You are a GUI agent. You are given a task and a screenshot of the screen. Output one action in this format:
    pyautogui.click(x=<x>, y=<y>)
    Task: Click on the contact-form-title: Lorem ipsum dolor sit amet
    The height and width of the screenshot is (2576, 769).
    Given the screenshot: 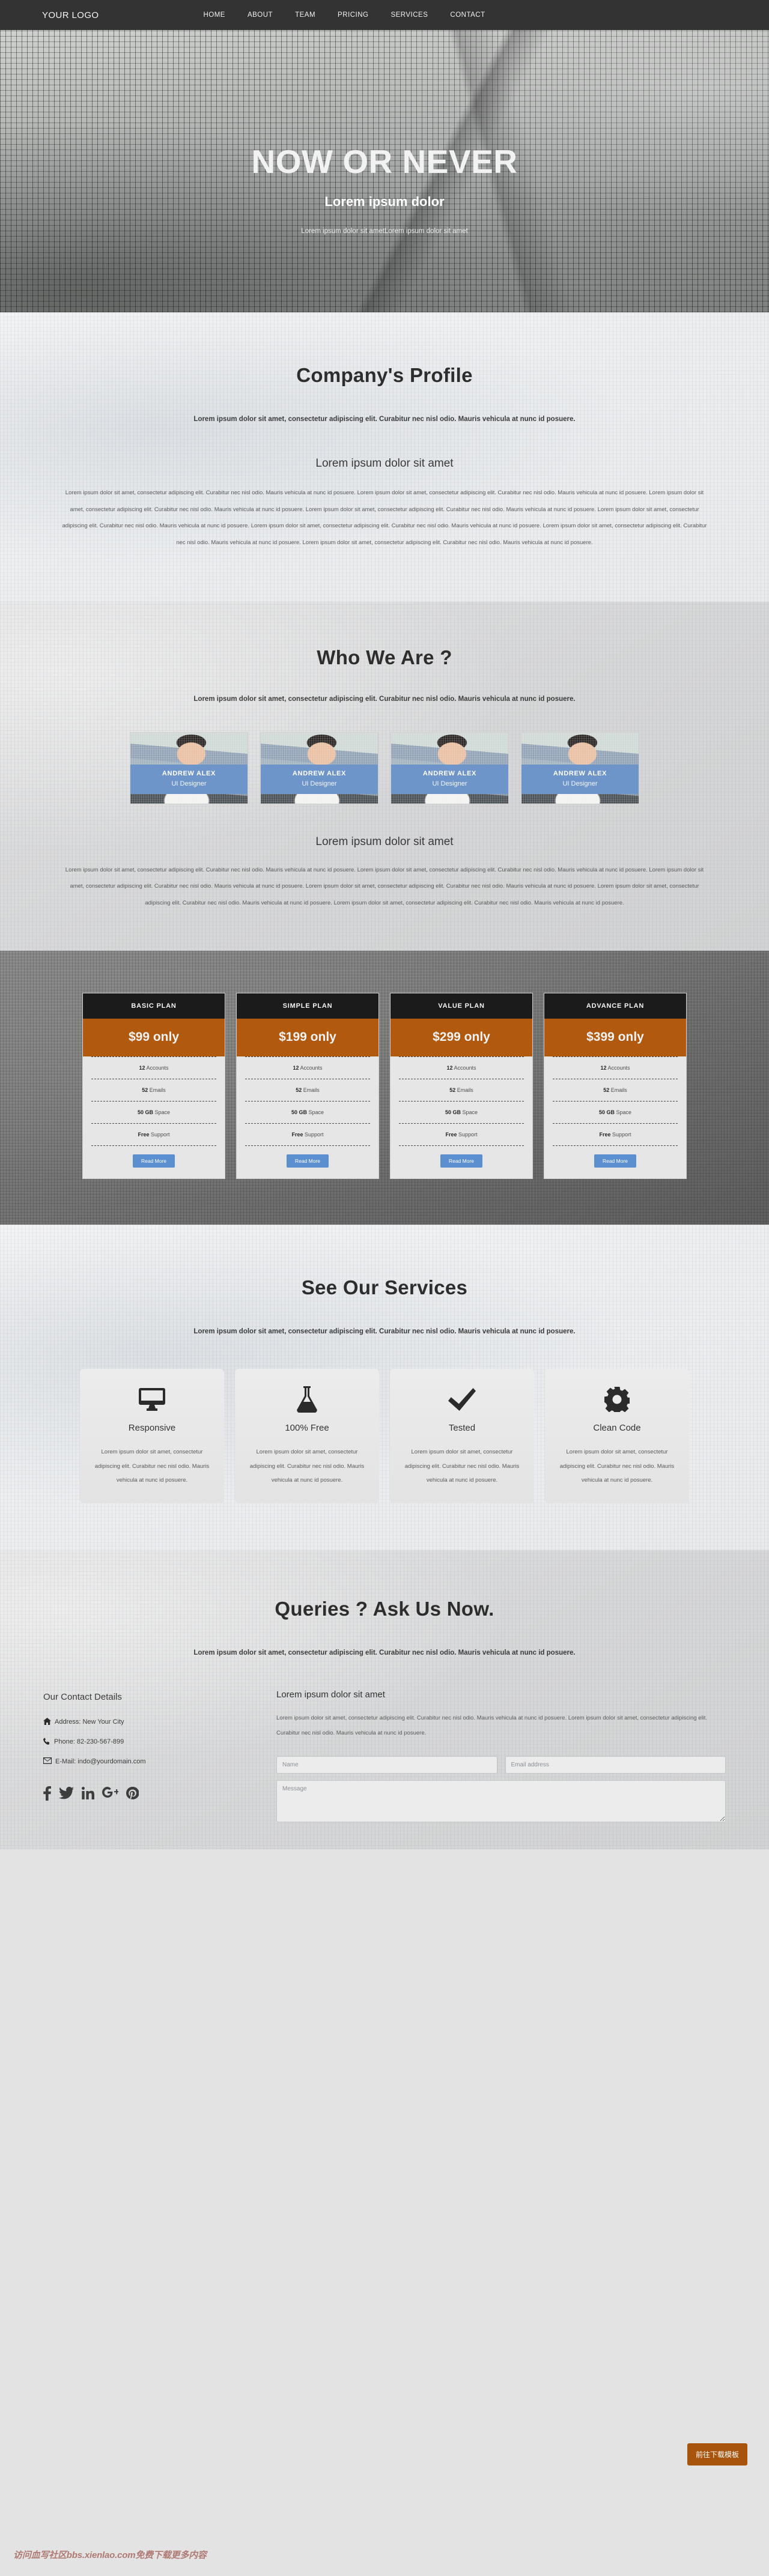 What is the action you would take?
    pyautogui.click(x=330, y=1694)
    